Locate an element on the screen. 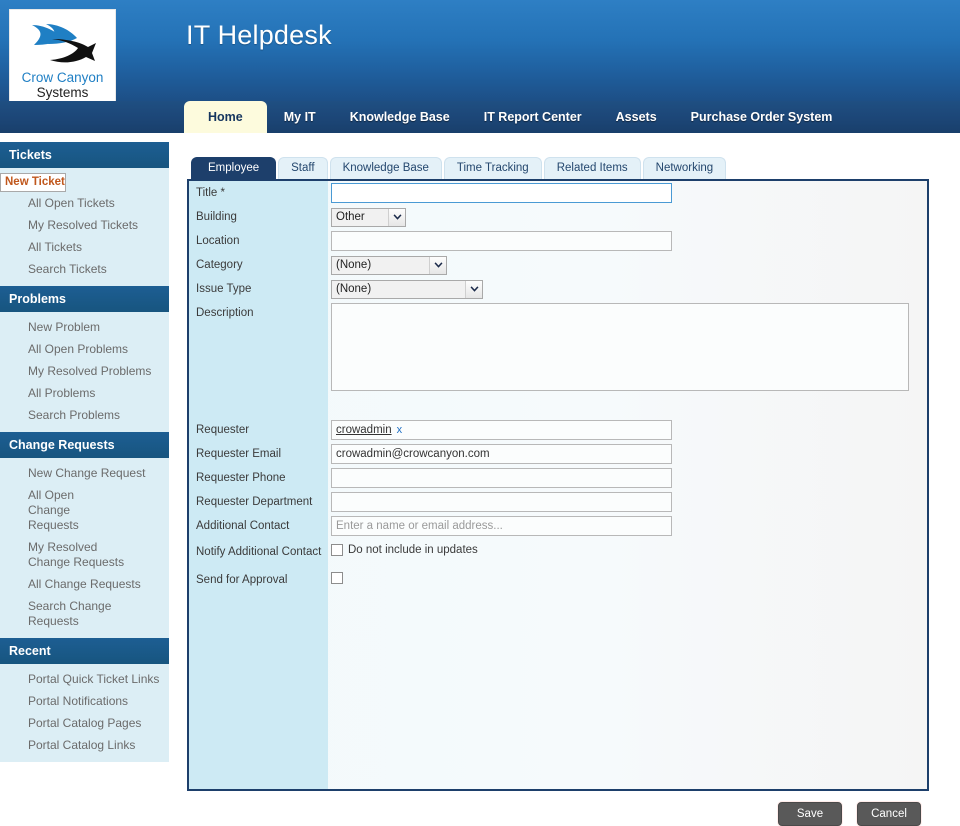 The height and width of the screenshot is (826, 960). form-row-description: Description is located at coordinates (558, 347).